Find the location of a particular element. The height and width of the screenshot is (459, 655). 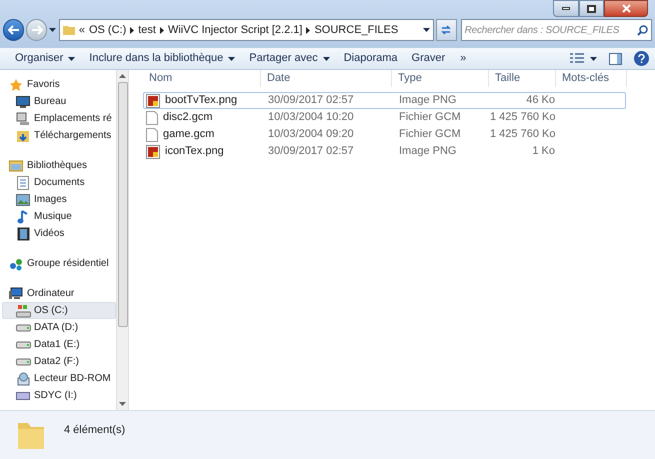

toolbar-button: Organiser is located at coordinates (45, 58).